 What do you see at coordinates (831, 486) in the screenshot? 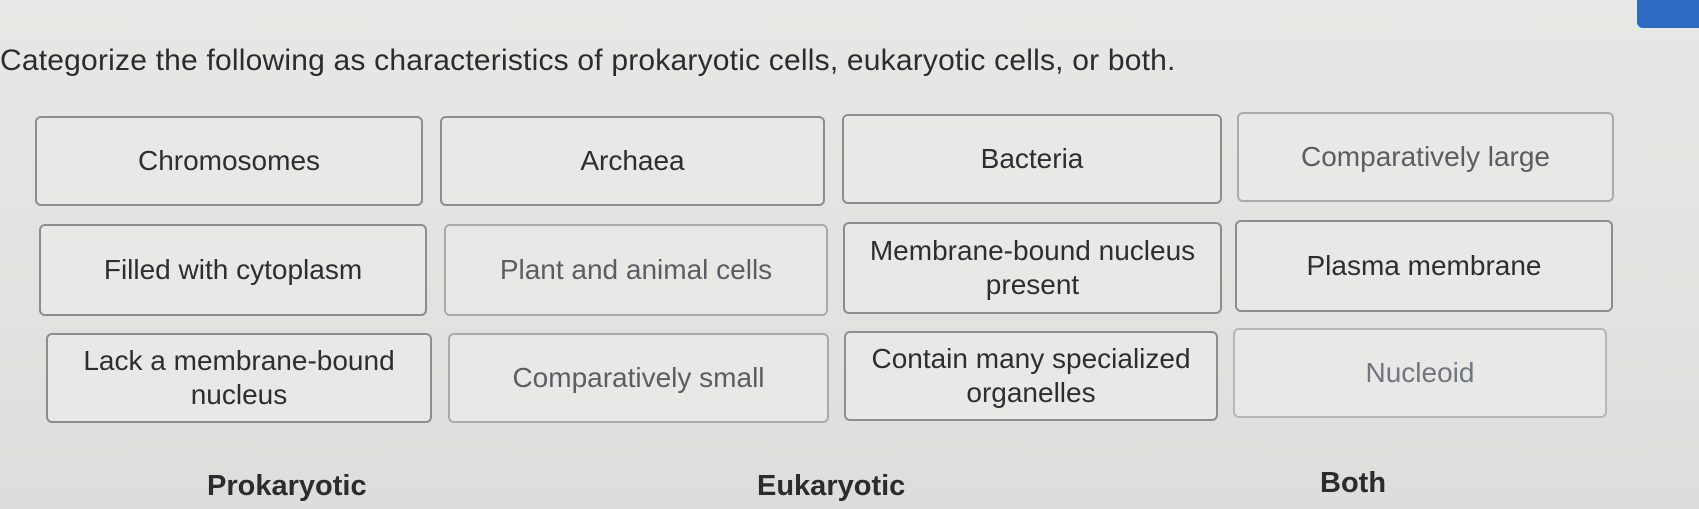
I see `category-heading-eukaryotic: Eukaryotic` at bounding box center [831, 486].